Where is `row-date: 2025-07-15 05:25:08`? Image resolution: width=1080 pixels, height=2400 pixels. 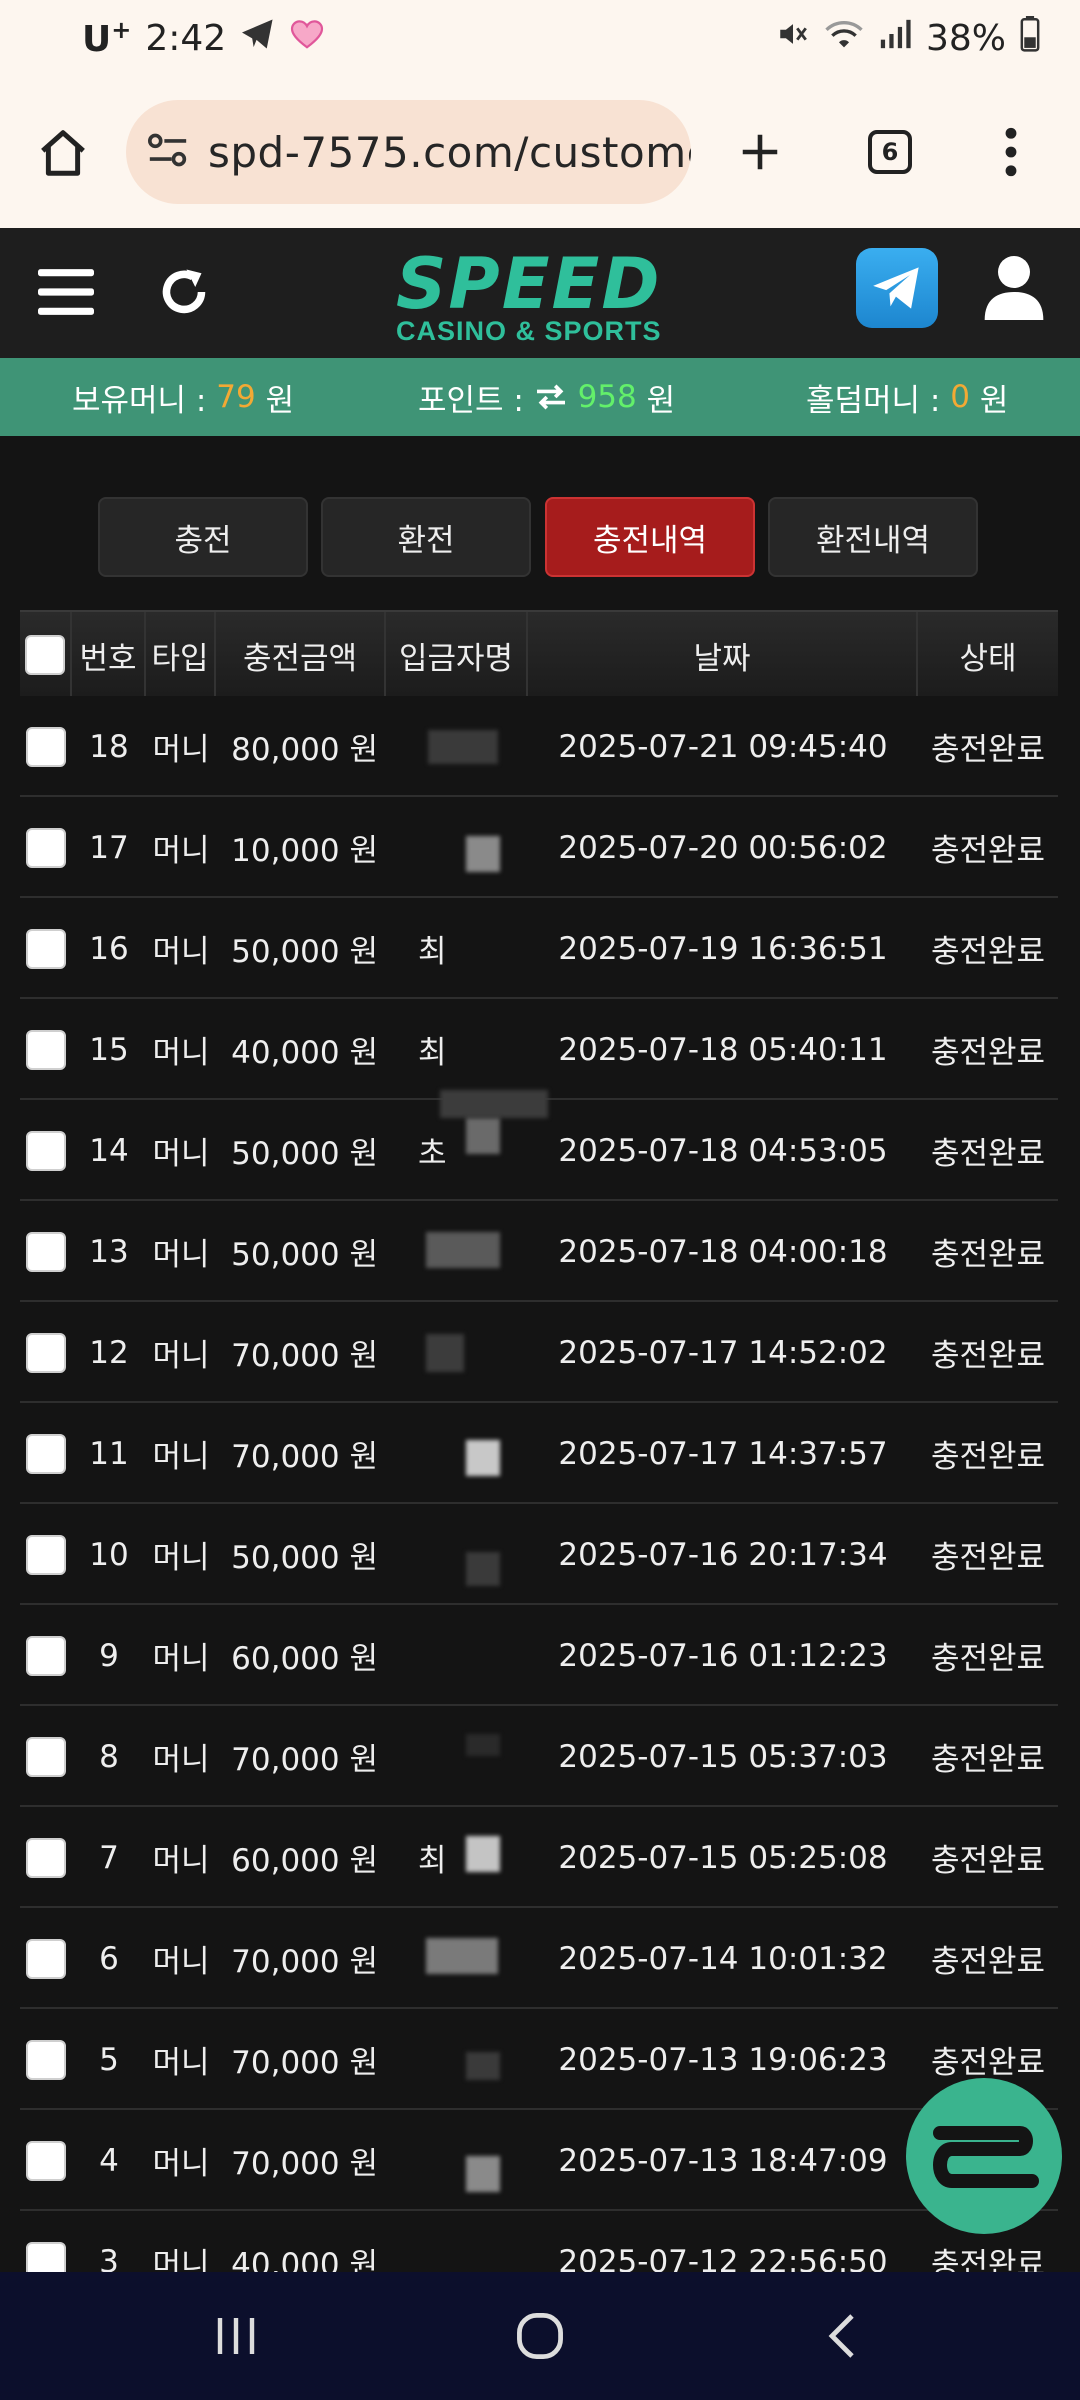 row-date: 2025-07-15 05:25:08 is located at coordinates (723, 1857).